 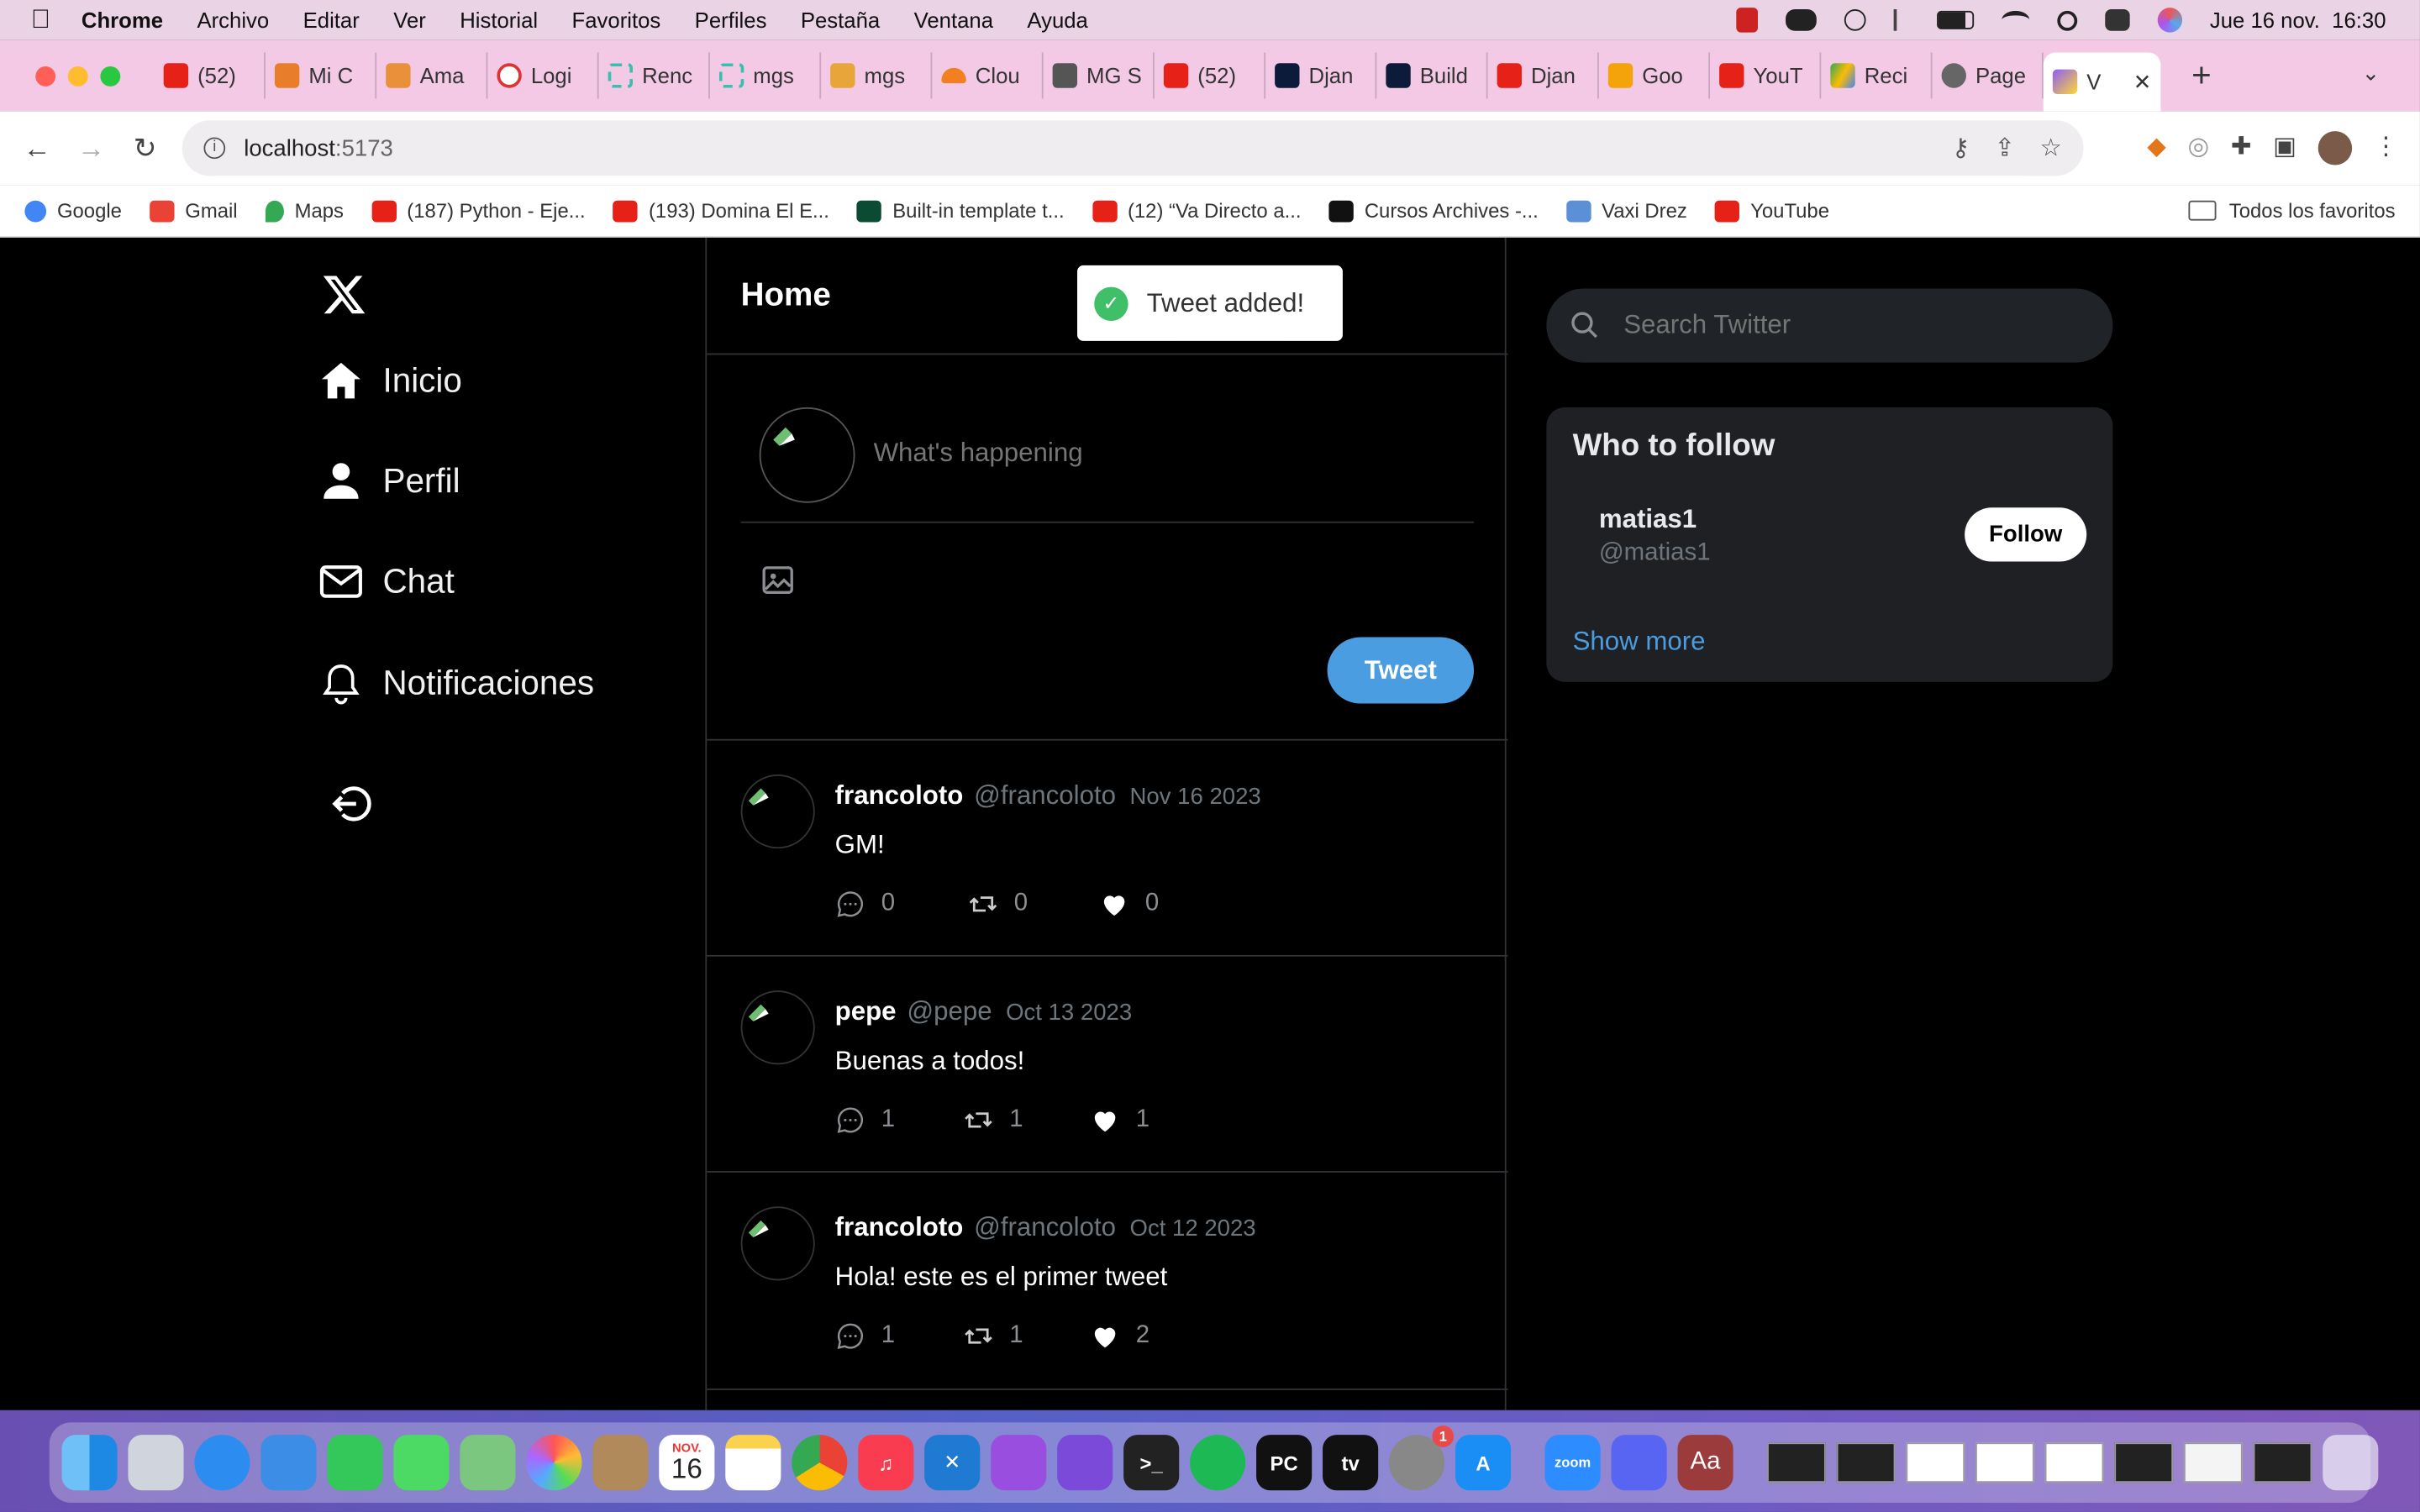 What do you see at coordinates (1626, 210) in the screenshot?
I see `bookmark-item: Vaxi Drez` at bounding box center [1626, 210].